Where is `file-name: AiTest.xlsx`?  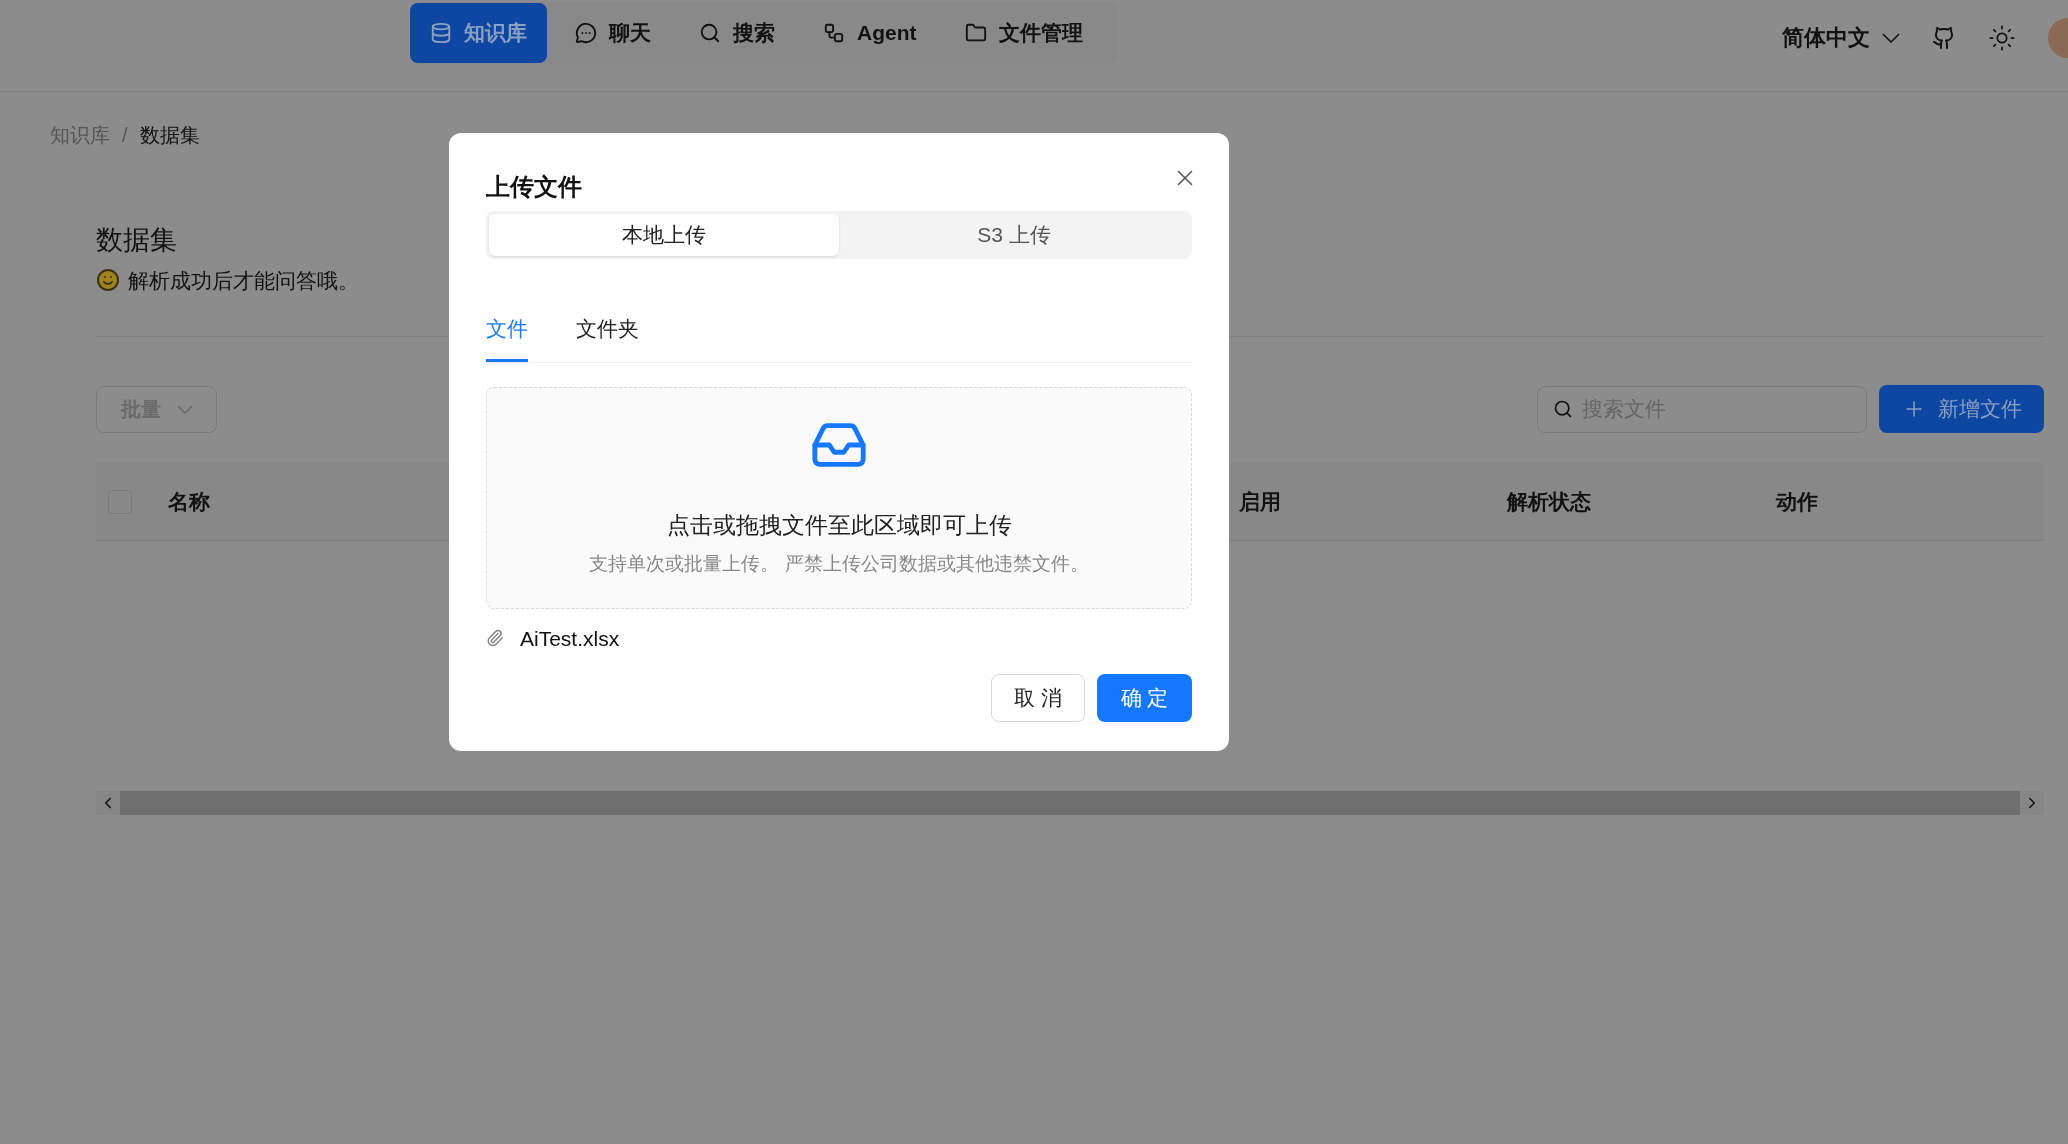 file-name: AiTest.xlsx is located at coordinates (570, 638).